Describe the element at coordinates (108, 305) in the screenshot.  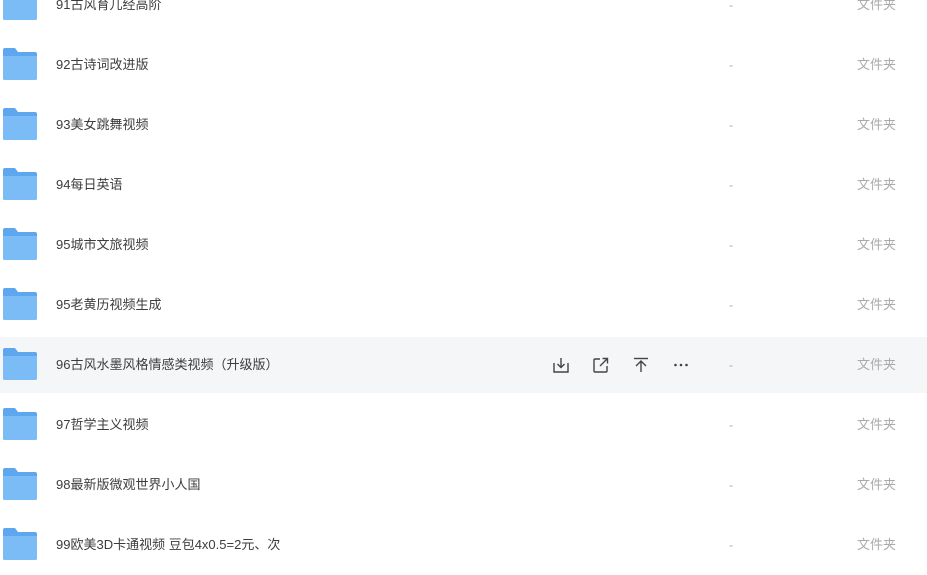
I see `file-name: 95老黄历视频生成` at that location.